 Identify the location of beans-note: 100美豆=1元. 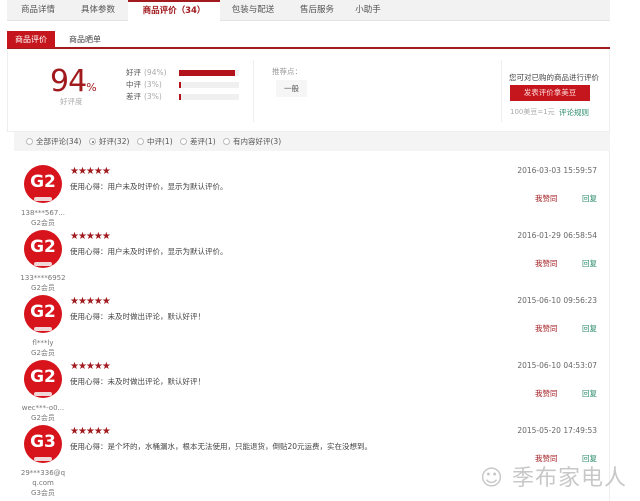
(532, 112).